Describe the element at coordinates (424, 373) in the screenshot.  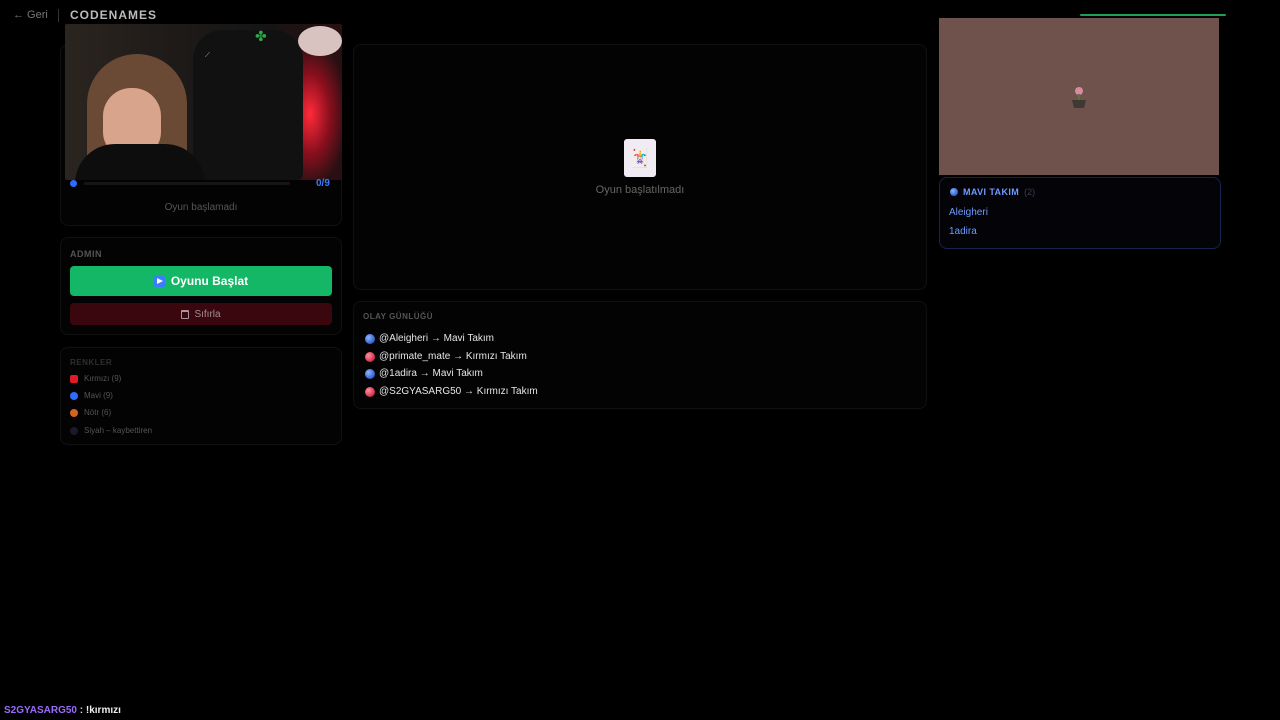
I see `log-entry: @1adira → Mavi Takım` at that location.